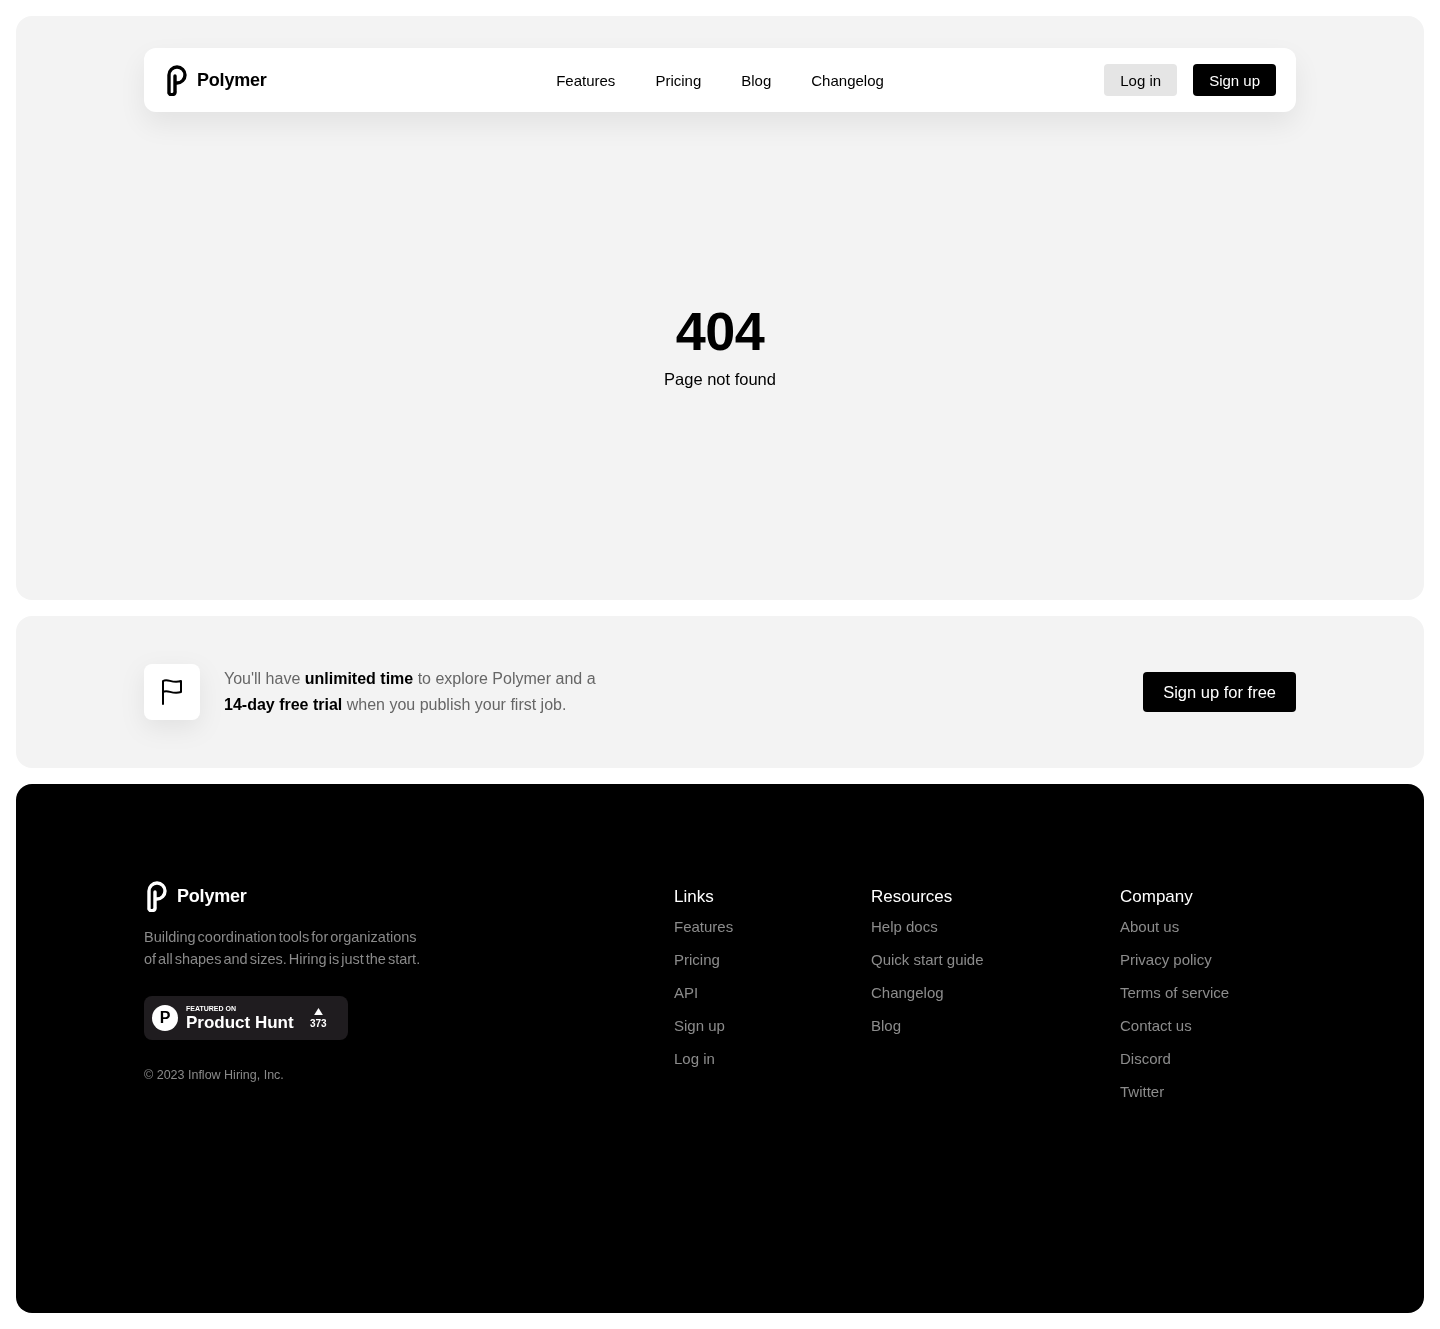 The image size is (1440, 1329). Describe the element at coordinates (886, 1026) in the screenshot. I see `footer-link: Blog` at that location.